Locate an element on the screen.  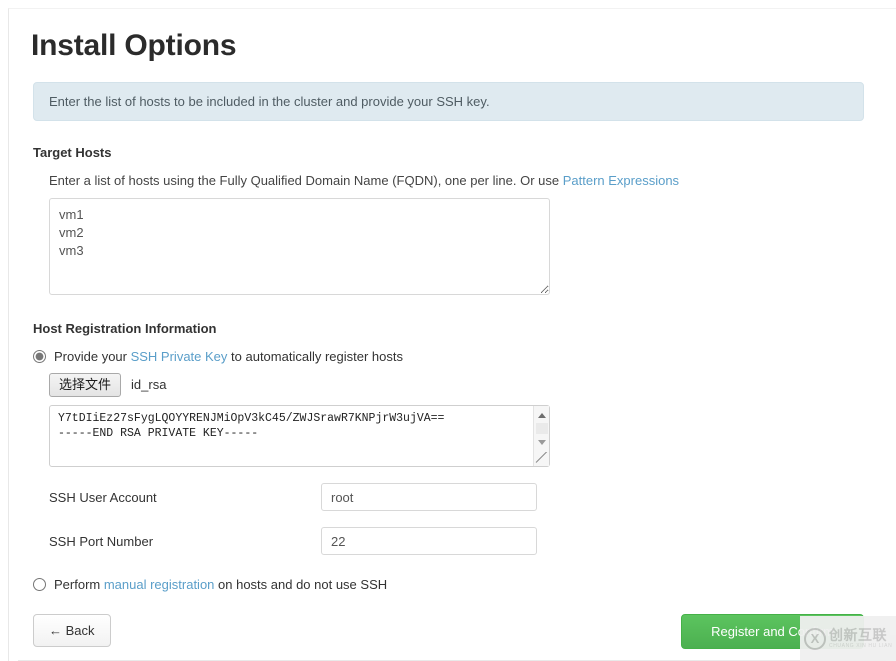
watermark-logo: X 创新互联 CHUANG XIN HU LIAN is located at coordinates (848, 638).